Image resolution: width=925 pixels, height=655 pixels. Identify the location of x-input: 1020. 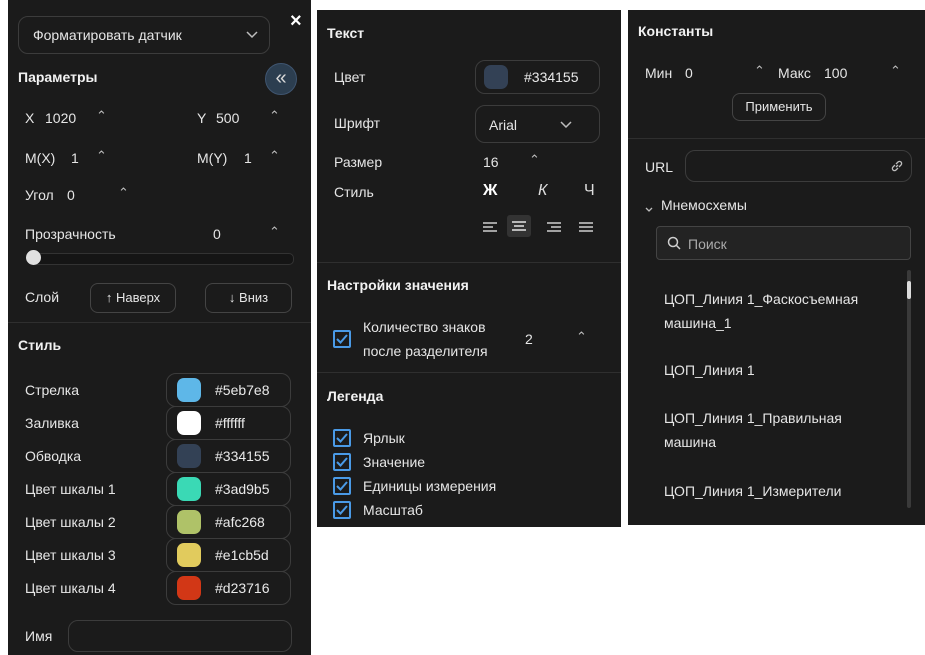
(60, 118).